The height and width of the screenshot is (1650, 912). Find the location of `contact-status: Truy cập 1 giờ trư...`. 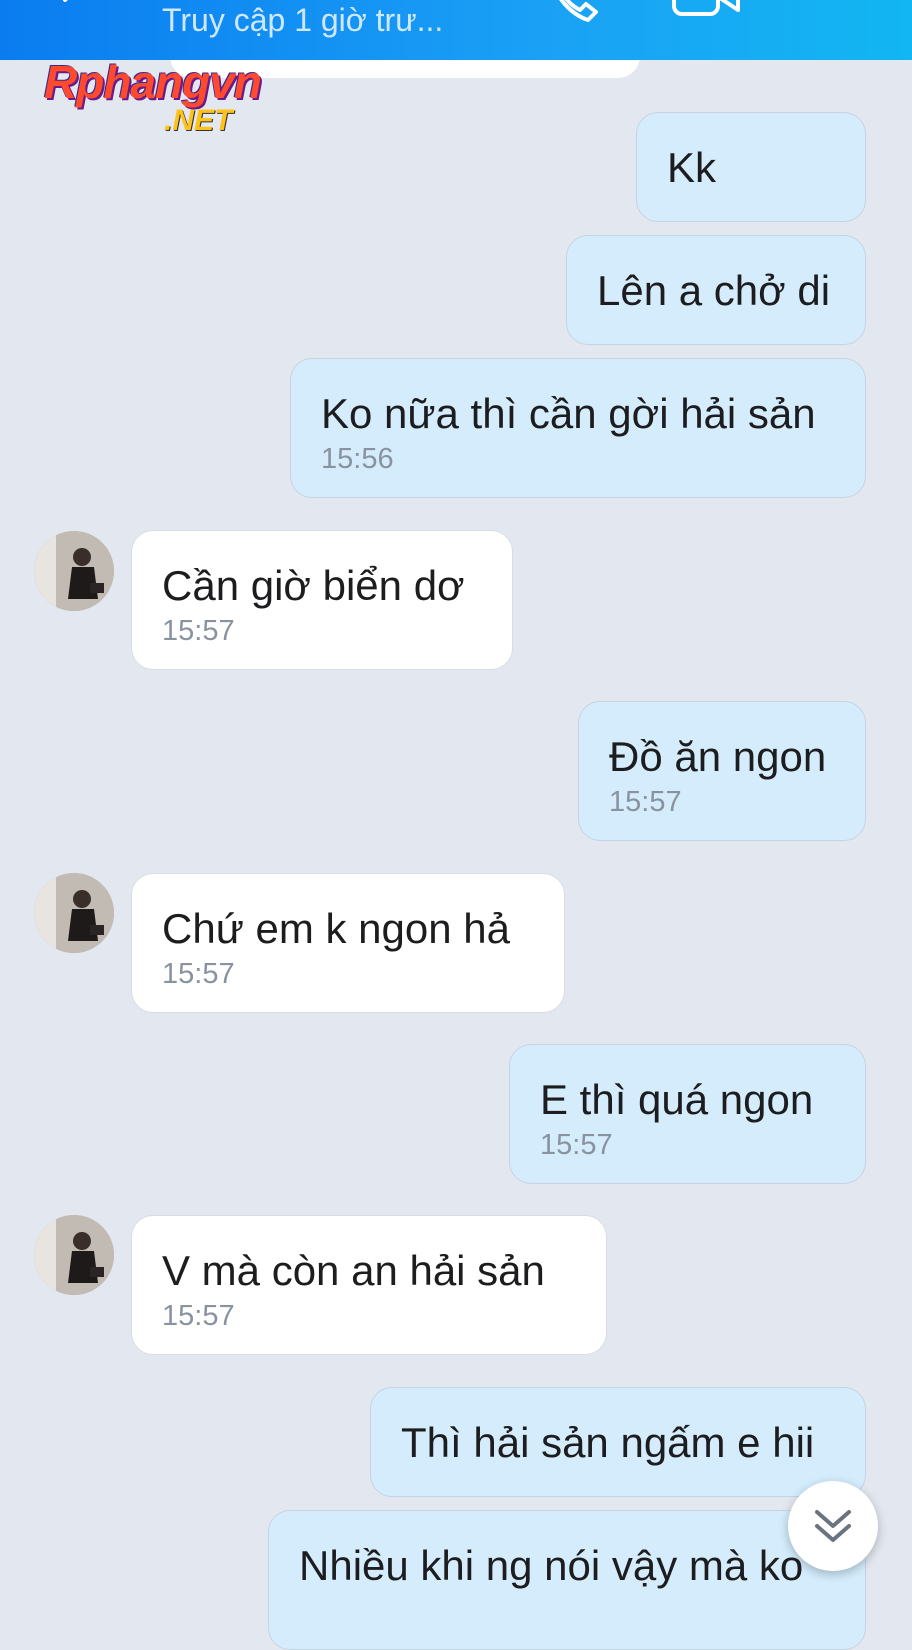

contact-status: Truy cập 1 giờ trư... is located at coordinates (303, 20).